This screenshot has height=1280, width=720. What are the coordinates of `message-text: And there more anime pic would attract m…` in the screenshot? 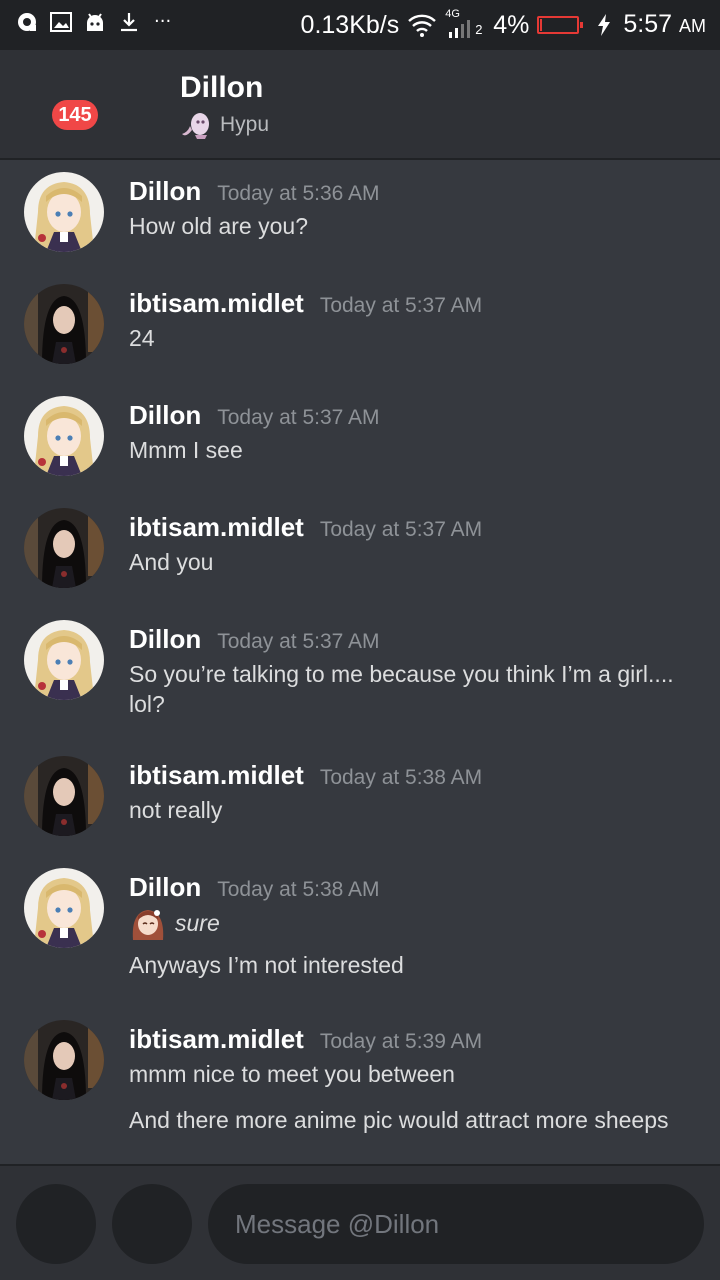 It's located at (399, 1120).